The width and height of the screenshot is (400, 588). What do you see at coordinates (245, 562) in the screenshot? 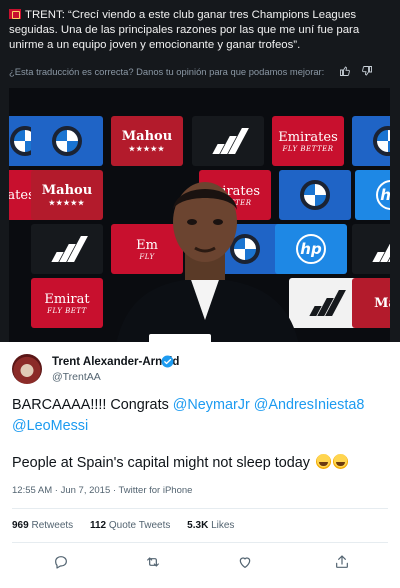
I see `like-icon` at bounding box center [245, 562].